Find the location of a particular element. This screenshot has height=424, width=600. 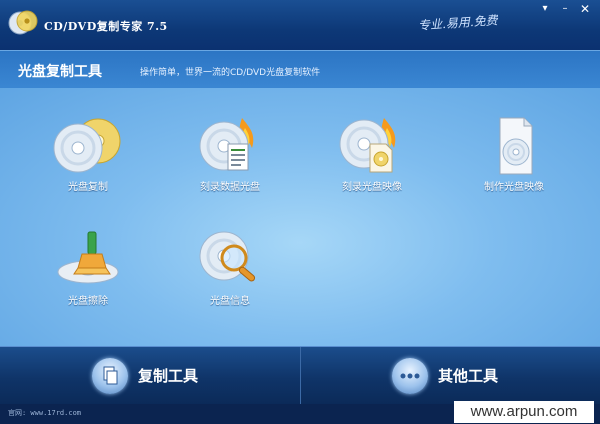

section-subtitle: 操作简单，世界一流的CD/DVD光盘复制软件 is located at coordinates (230, 73).